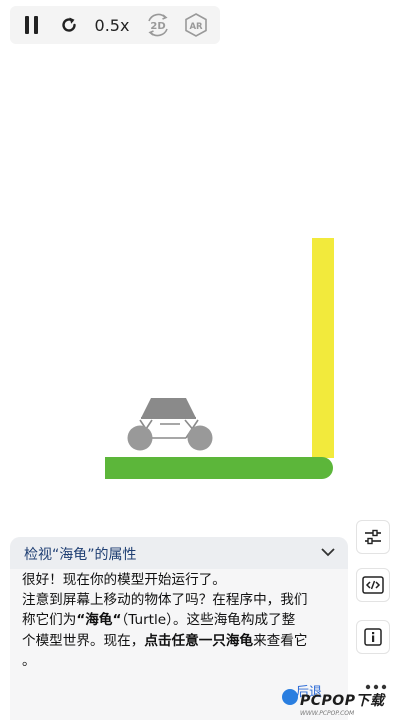  Describe the element at coordinates (170, 424) in the screenshot. I see `car-turtle` at that location.